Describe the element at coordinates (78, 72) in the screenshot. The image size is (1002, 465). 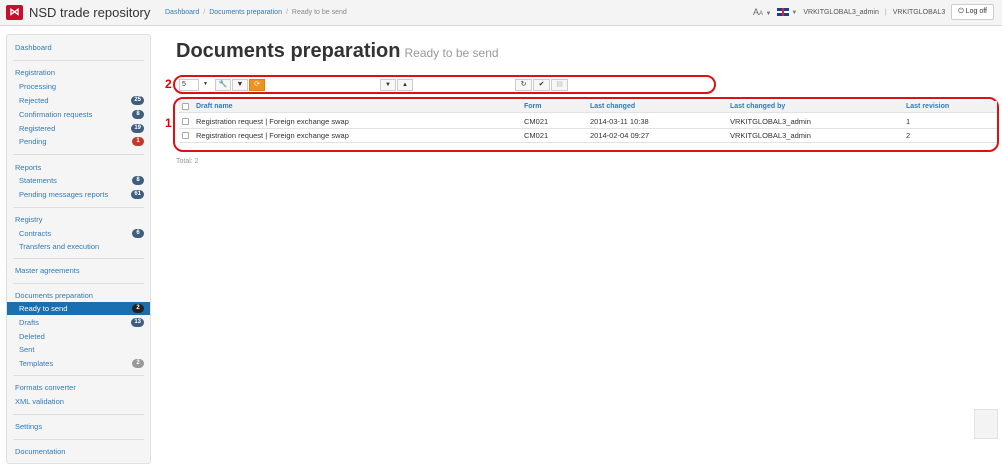
I see `sidebar-item-registration: Registration` at that location.